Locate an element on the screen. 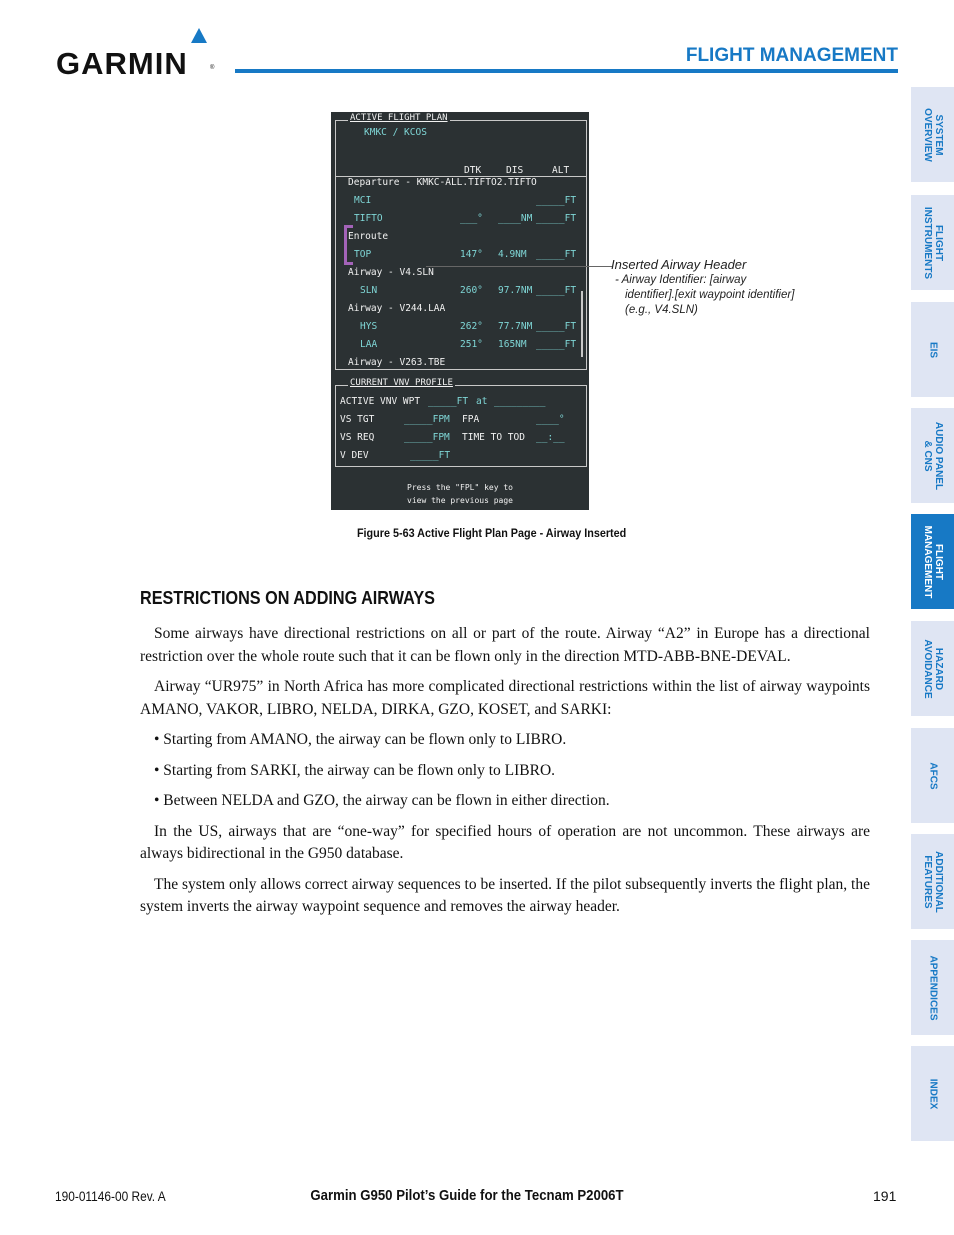 This screenshot has height=1235, width=954. fpl-dis: 77.7NM is located at coordinates (515, 326).